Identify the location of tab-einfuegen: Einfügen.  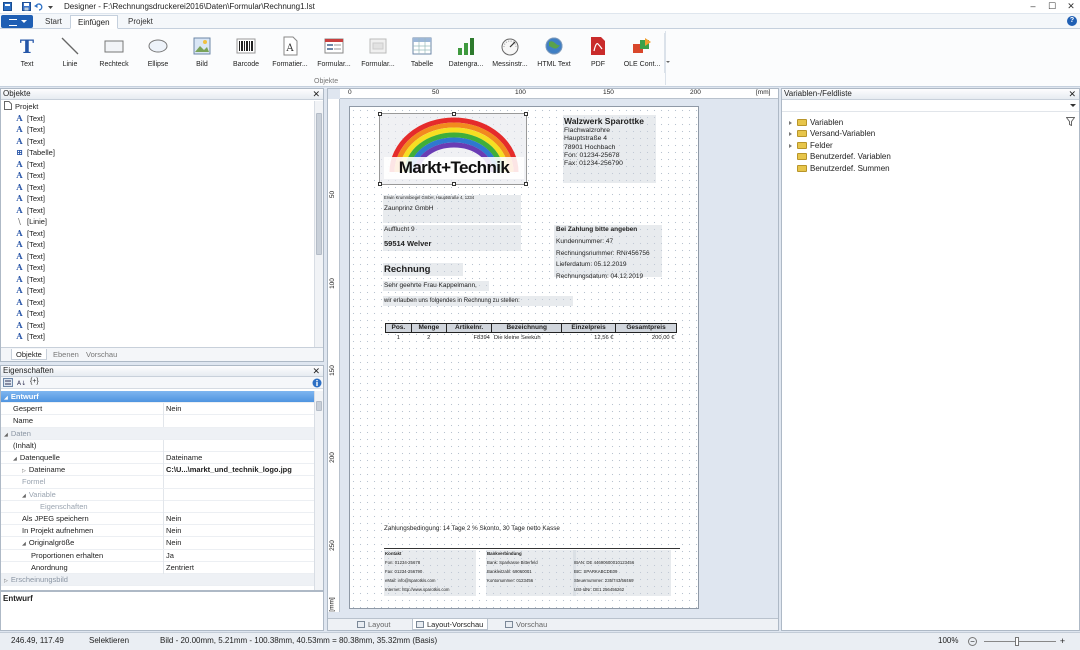
(94, 22).